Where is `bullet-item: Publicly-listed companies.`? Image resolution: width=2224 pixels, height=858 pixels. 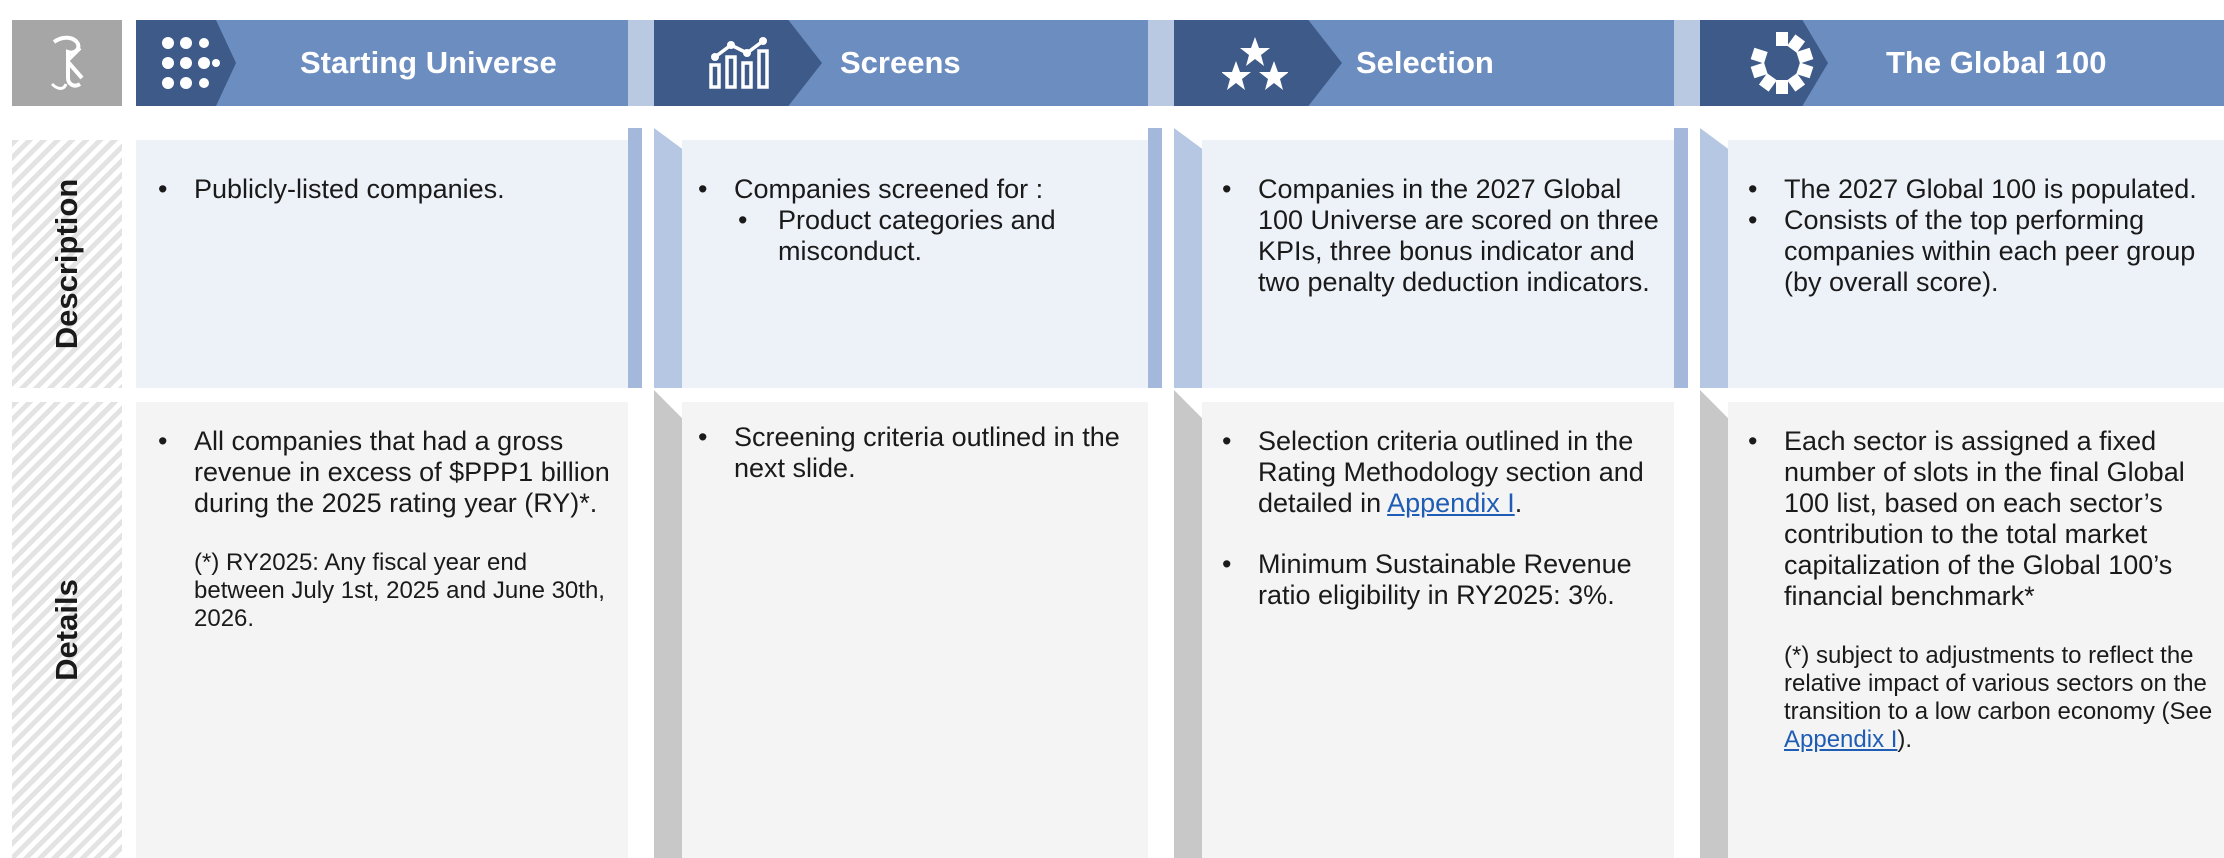 bullet-item: Publicly-listed companies. is located at coordinates (384, 189).